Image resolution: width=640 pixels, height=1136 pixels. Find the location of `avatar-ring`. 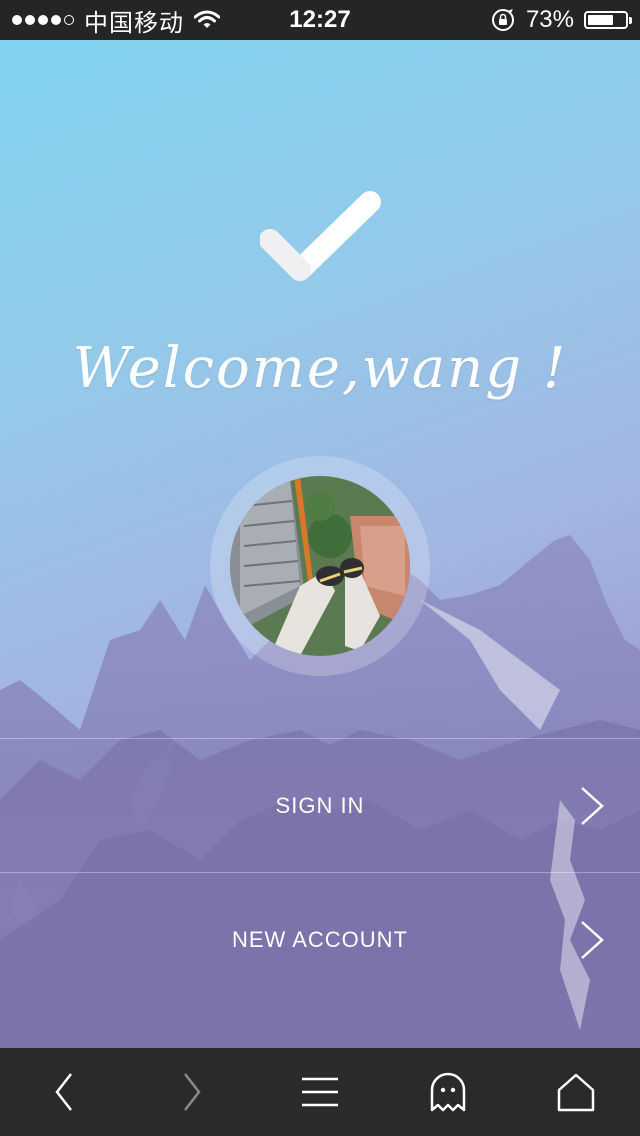

avatar-ring is located at coordinates (320, 566).